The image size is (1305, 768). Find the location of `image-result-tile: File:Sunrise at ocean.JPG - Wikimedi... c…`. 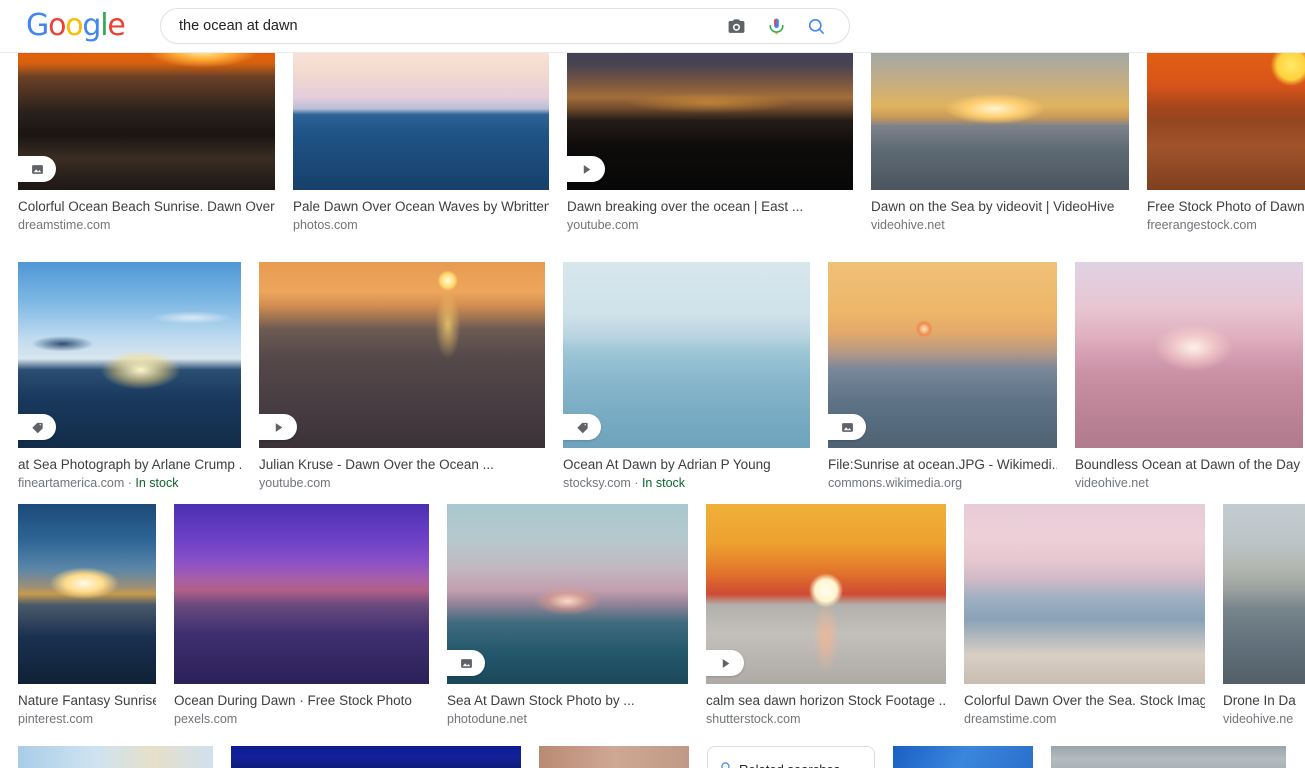

image-result-tile: File:Sunrise at ocean.JPG - Wikimedi... c… is located at coordinates (942, 376).